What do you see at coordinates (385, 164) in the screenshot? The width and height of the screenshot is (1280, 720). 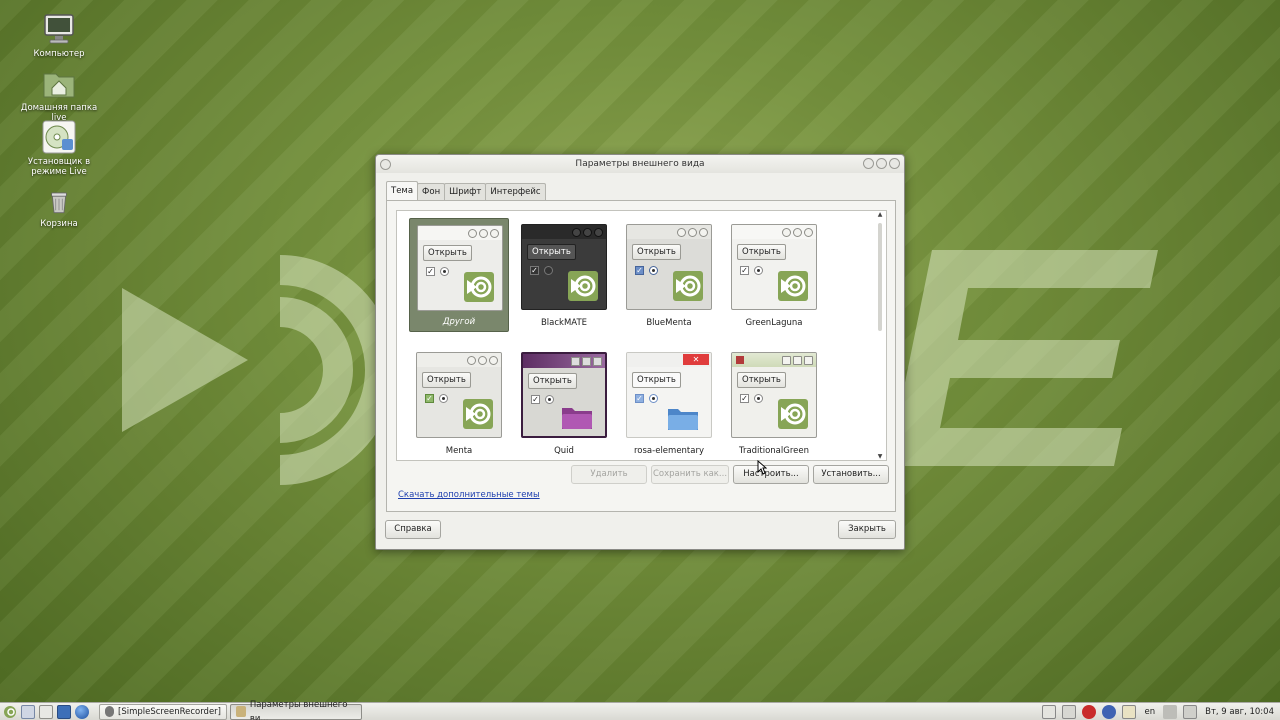 I see `window-menu-icon` at bounding box center [385, 164].